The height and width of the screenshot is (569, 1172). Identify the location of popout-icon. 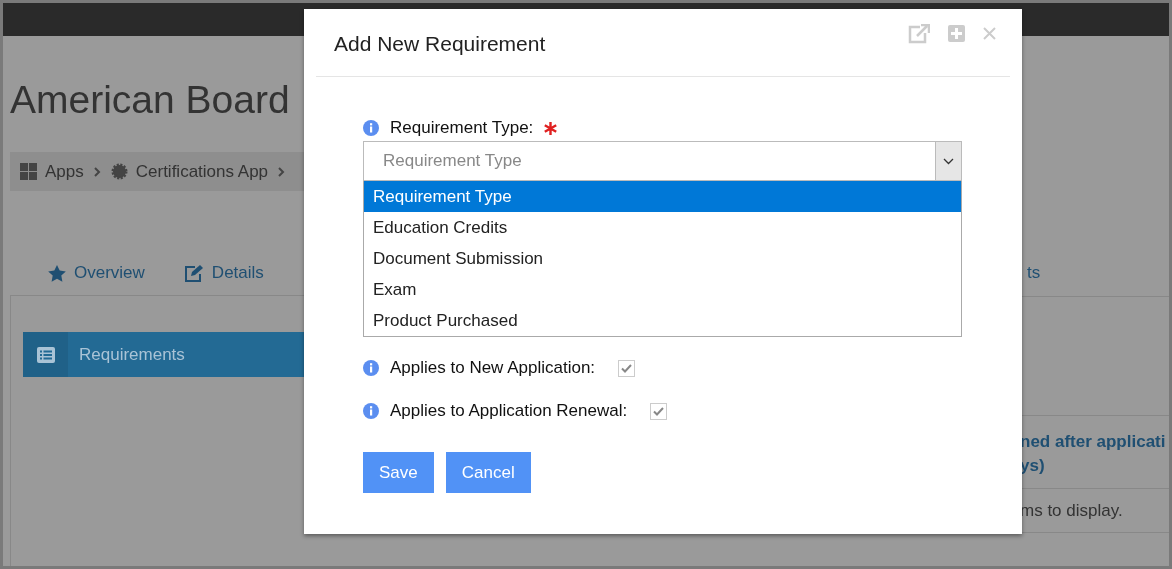
(919, 33).